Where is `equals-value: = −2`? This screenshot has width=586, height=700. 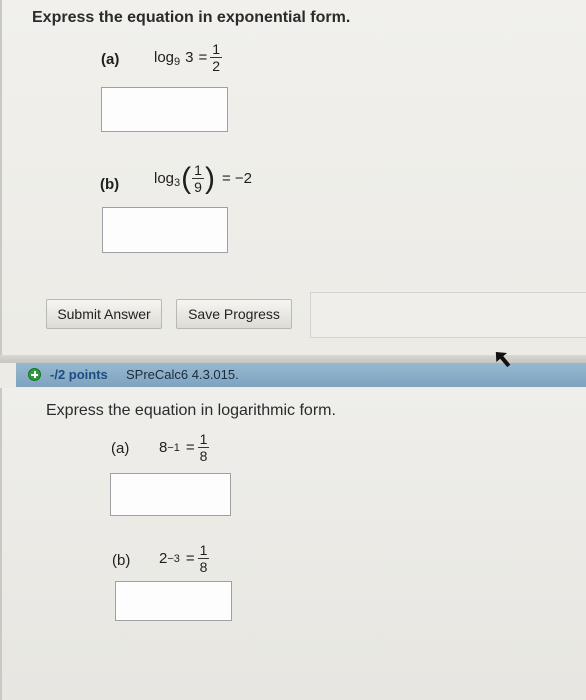 equals-value: = −2 is located at coordinates (236, 178).